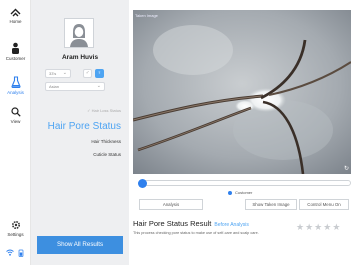 This screenshot has height=265, width=355. I want to click on home-icon, so click(15, 12).